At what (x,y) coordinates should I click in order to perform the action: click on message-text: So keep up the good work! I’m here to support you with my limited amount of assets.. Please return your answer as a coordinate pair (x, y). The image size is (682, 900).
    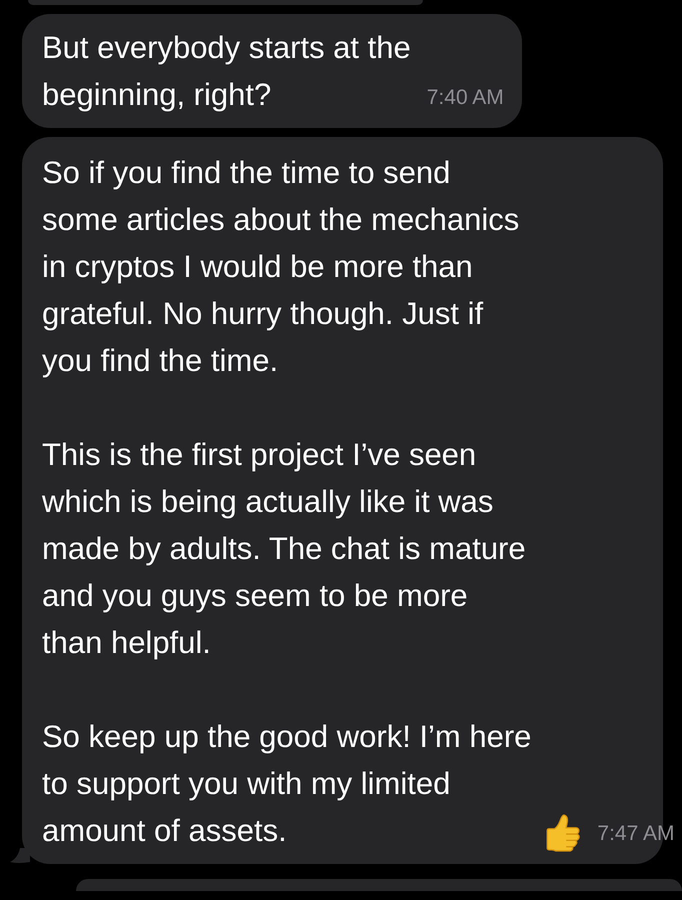
    Looking at the image, I should click on (287, 784).